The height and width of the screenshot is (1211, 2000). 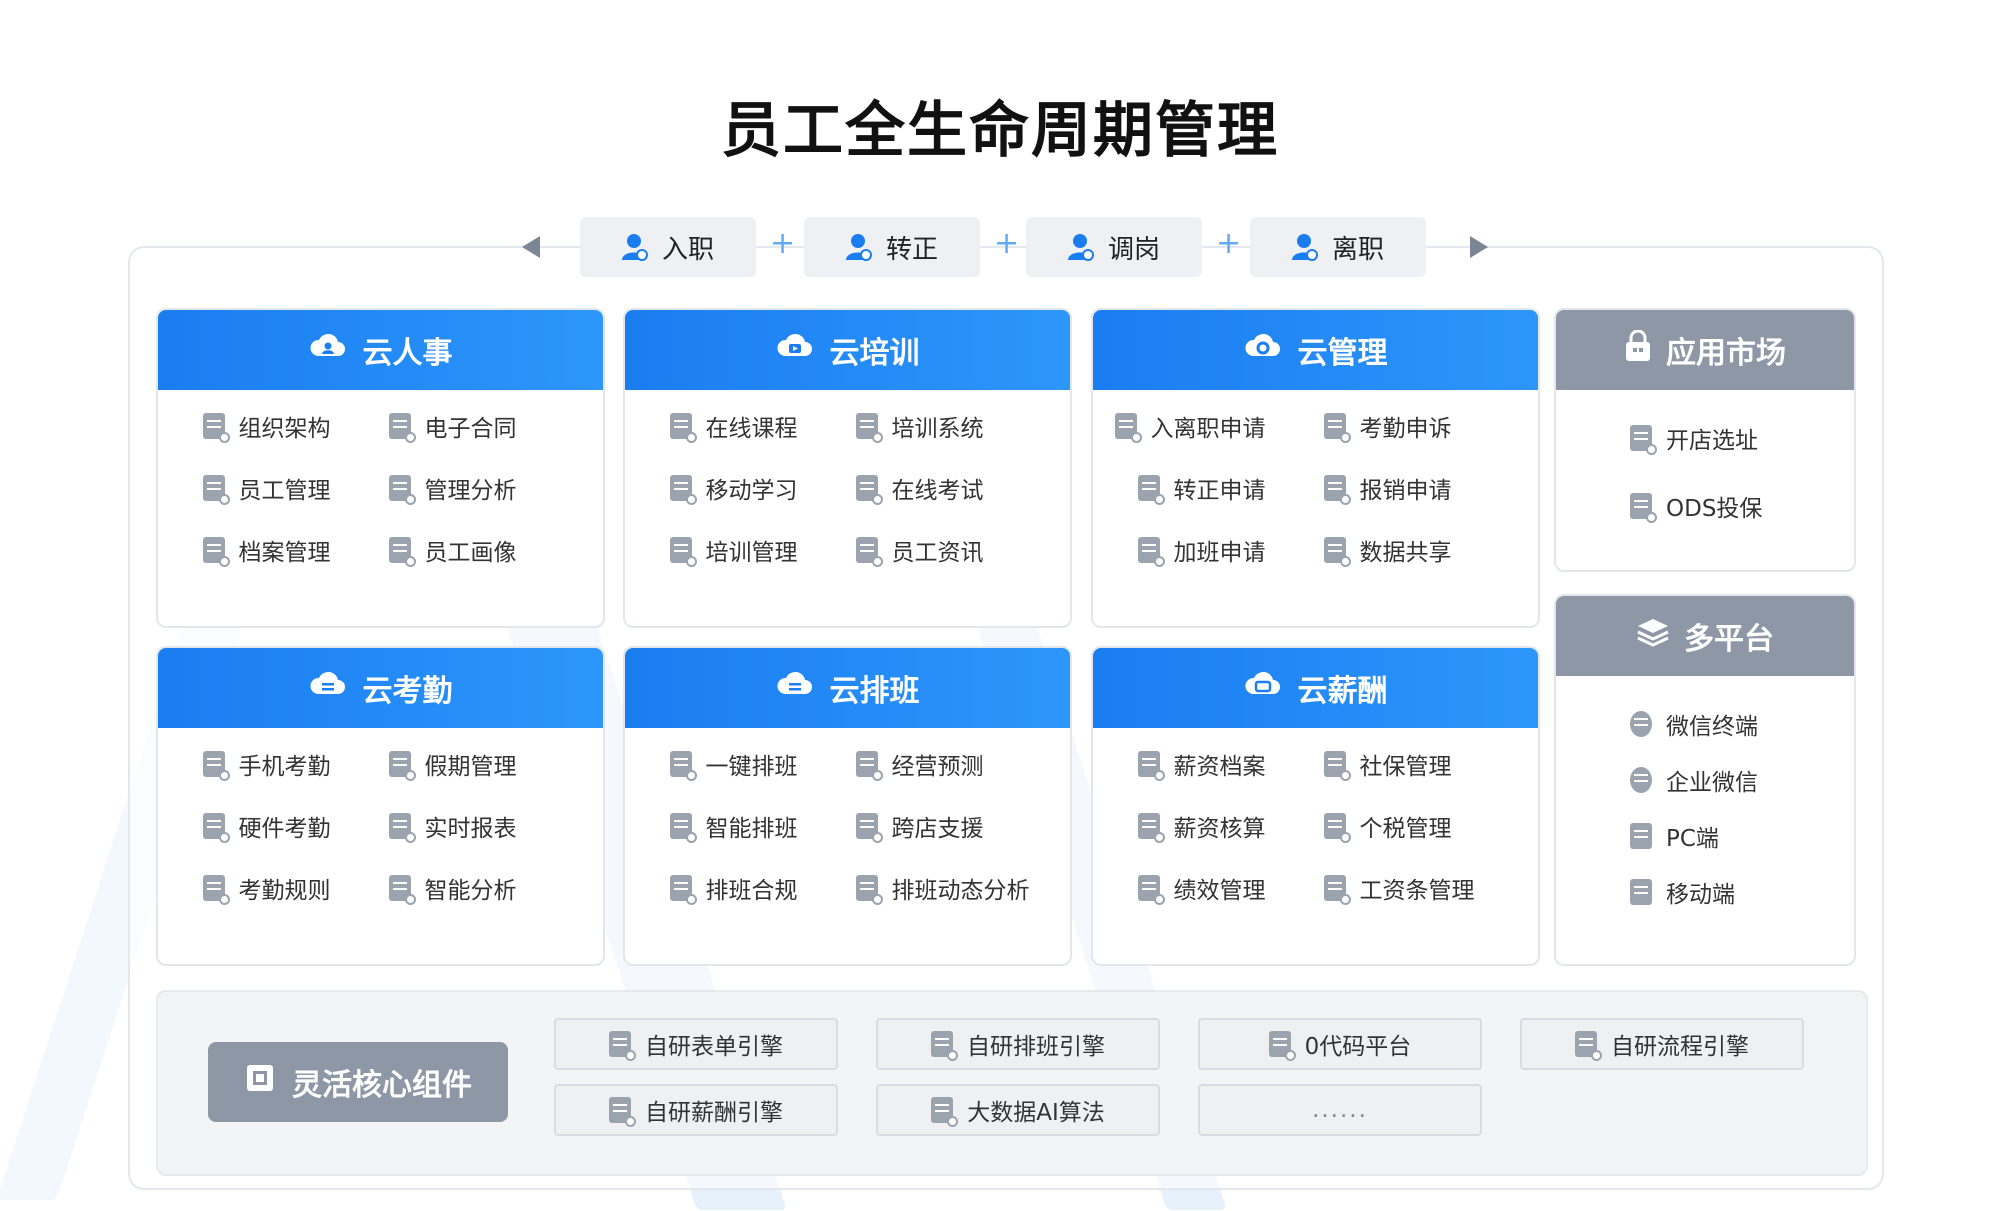 What do you see at coordinates (1417, 891) in the screenshot?
I see `feature-label: 工资条管理` at bounding box center [1417, 891].